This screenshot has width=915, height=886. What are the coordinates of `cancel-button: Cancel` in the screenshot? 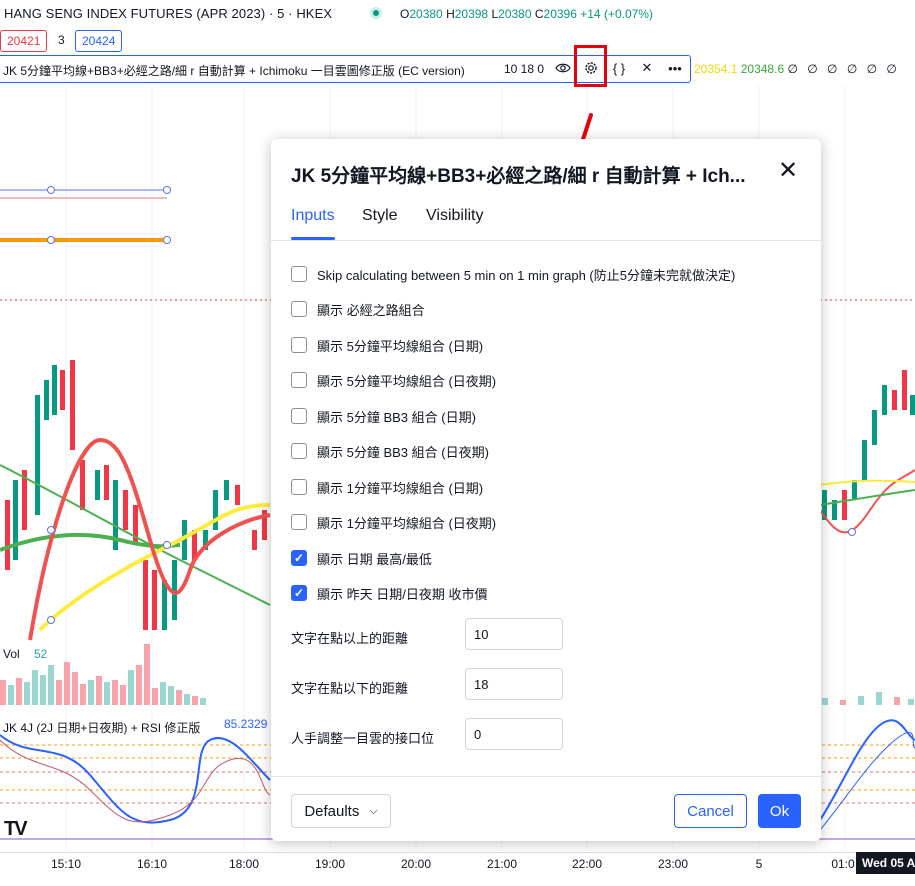 It's located at (710, 811).